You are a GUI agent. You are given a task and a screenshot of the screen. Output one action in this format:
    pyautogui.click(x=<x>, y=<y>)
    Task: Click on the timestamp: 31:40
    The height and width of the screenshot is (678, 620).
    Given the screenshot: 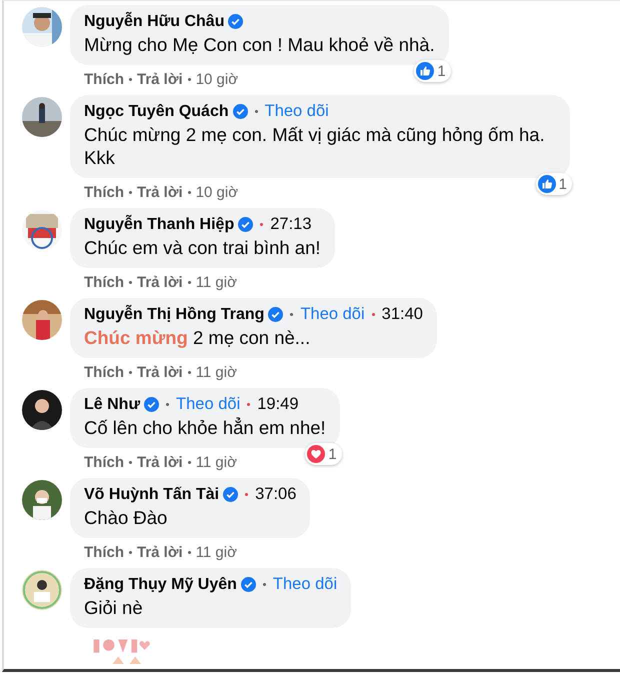 What is the action you would take?
    pyautogui.click(x=402, y=314)
    